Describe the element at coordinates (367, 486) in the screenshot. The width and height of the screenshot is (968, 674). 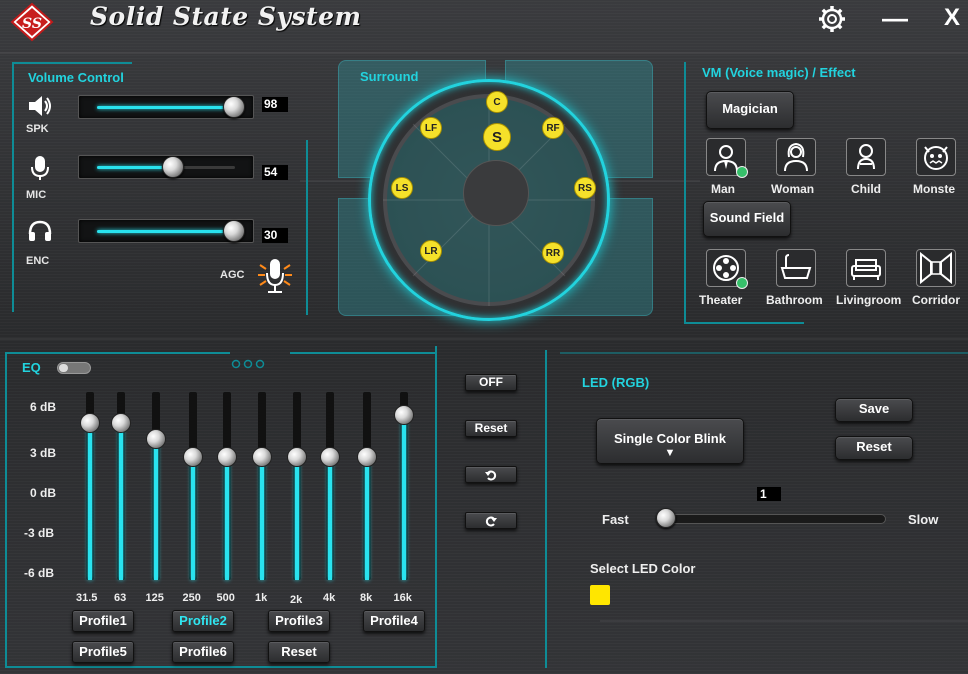
I see `eq-slider-8k` at that location.